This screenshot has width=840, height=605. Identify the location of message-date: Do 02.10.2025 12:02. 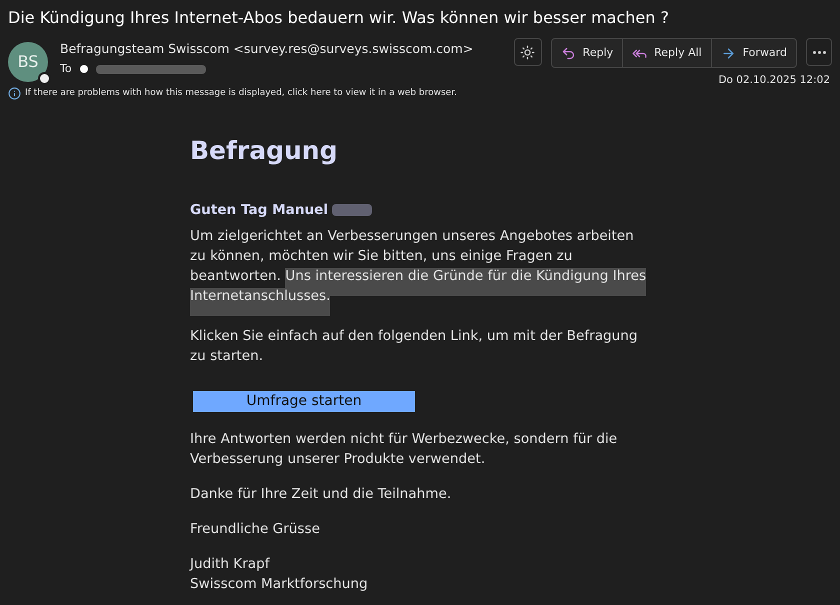
(774, 80).